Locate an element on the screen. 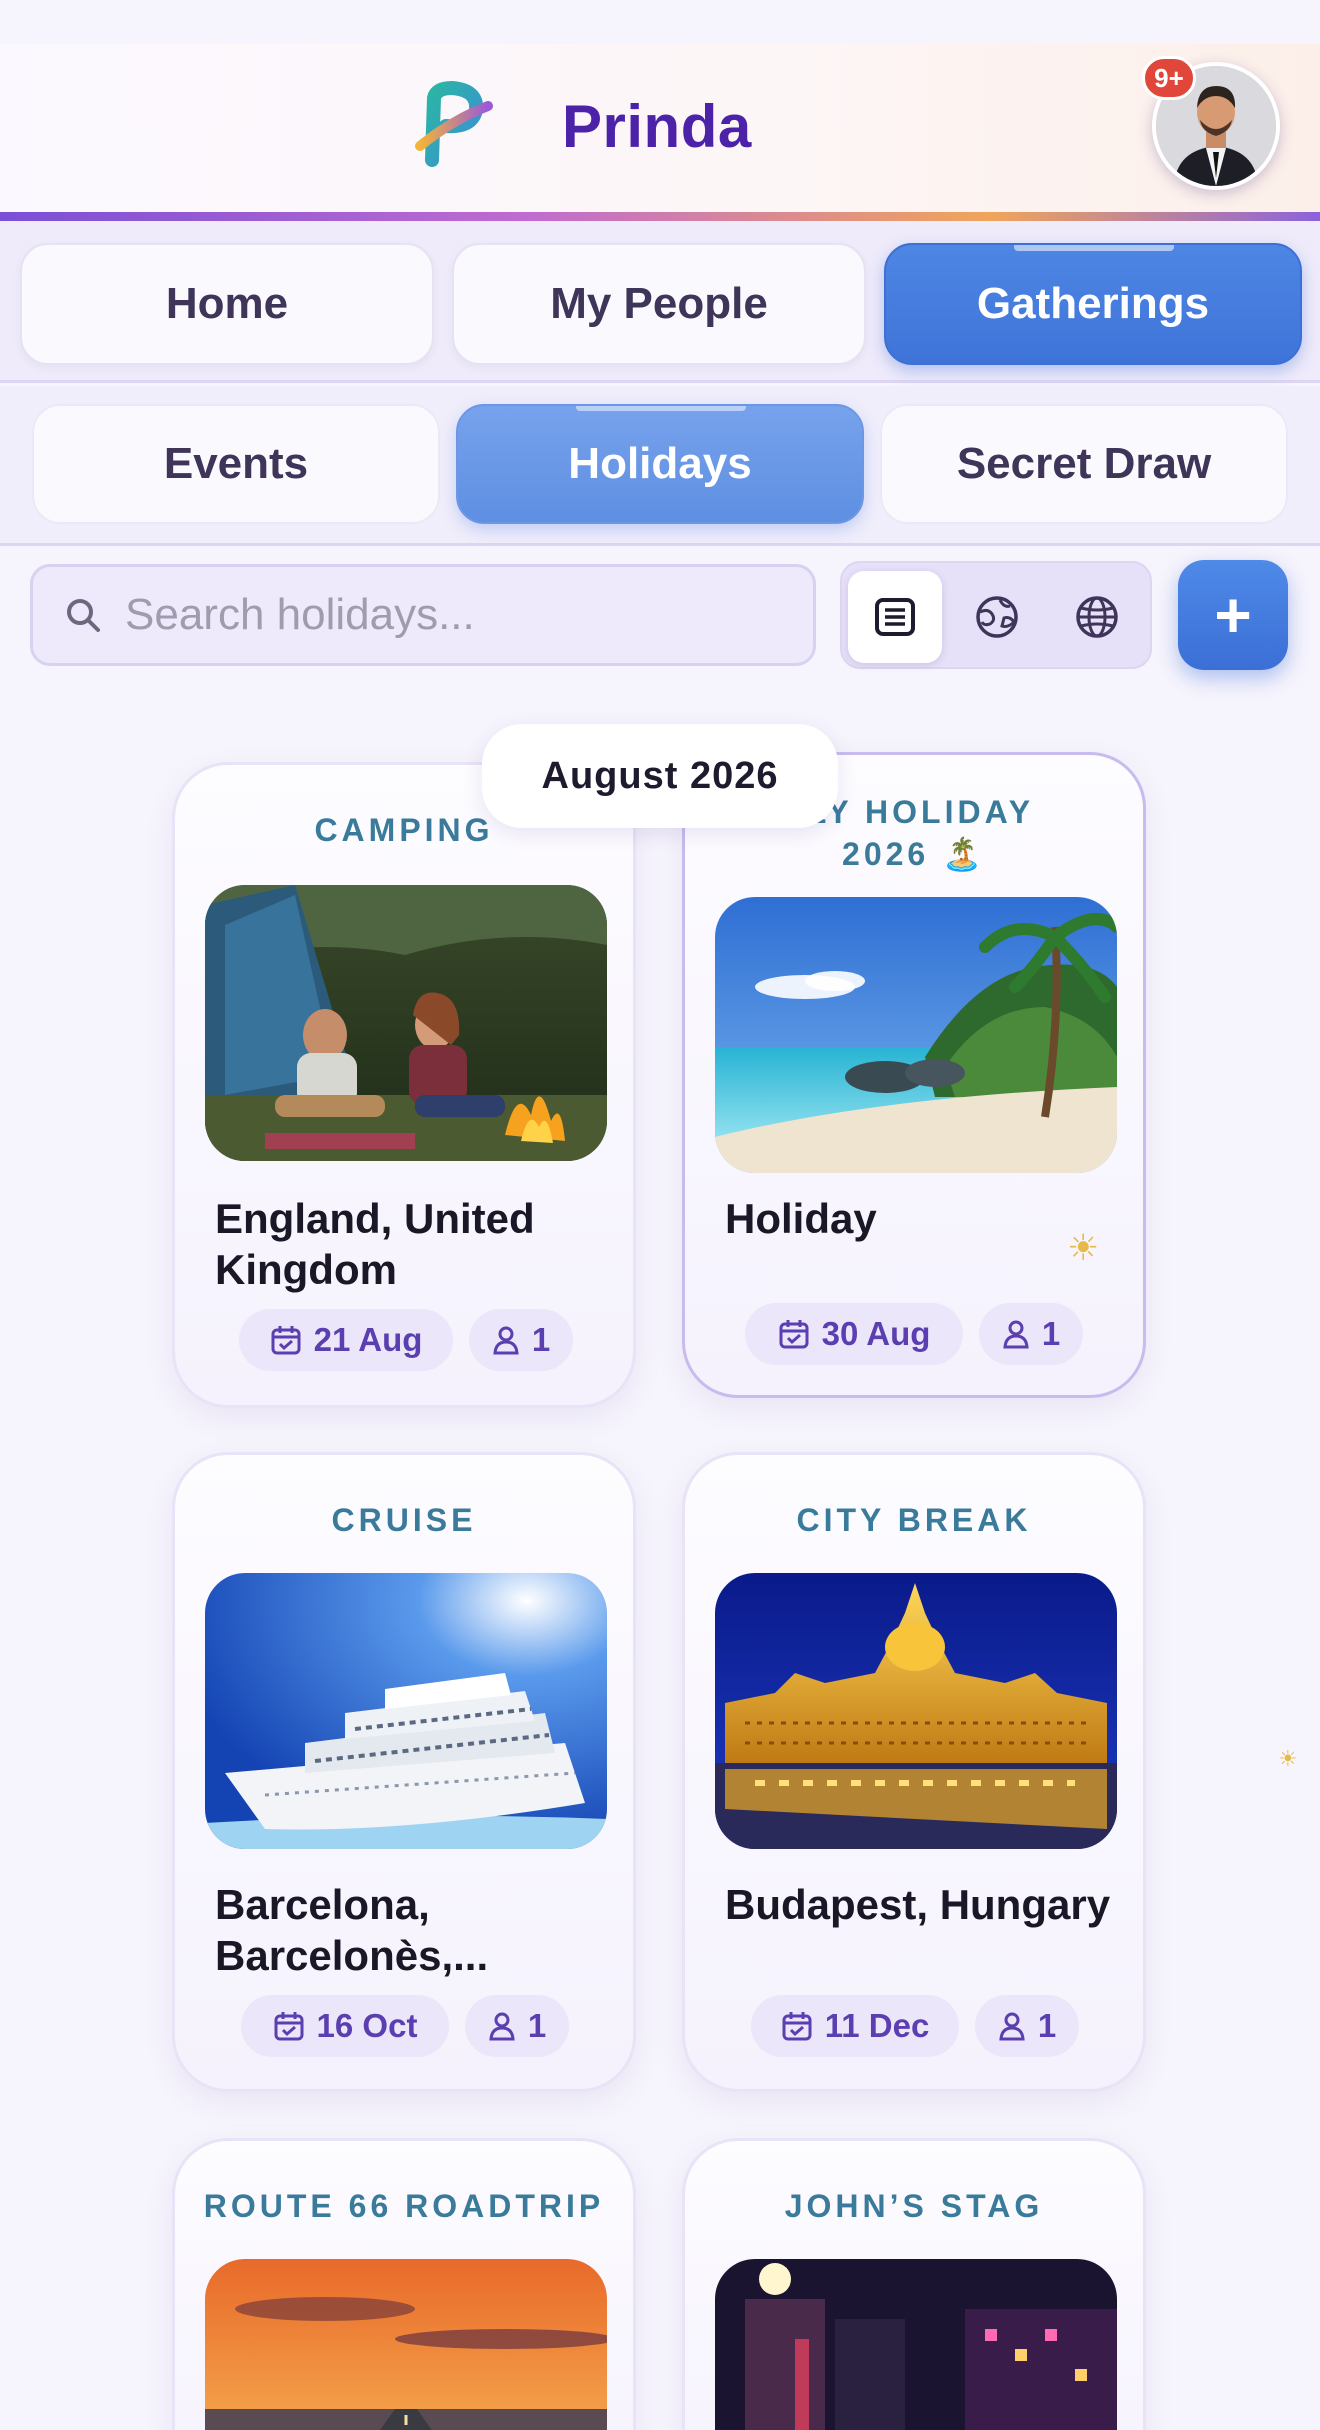  globe-icon is located at coordinates (1097, 617).